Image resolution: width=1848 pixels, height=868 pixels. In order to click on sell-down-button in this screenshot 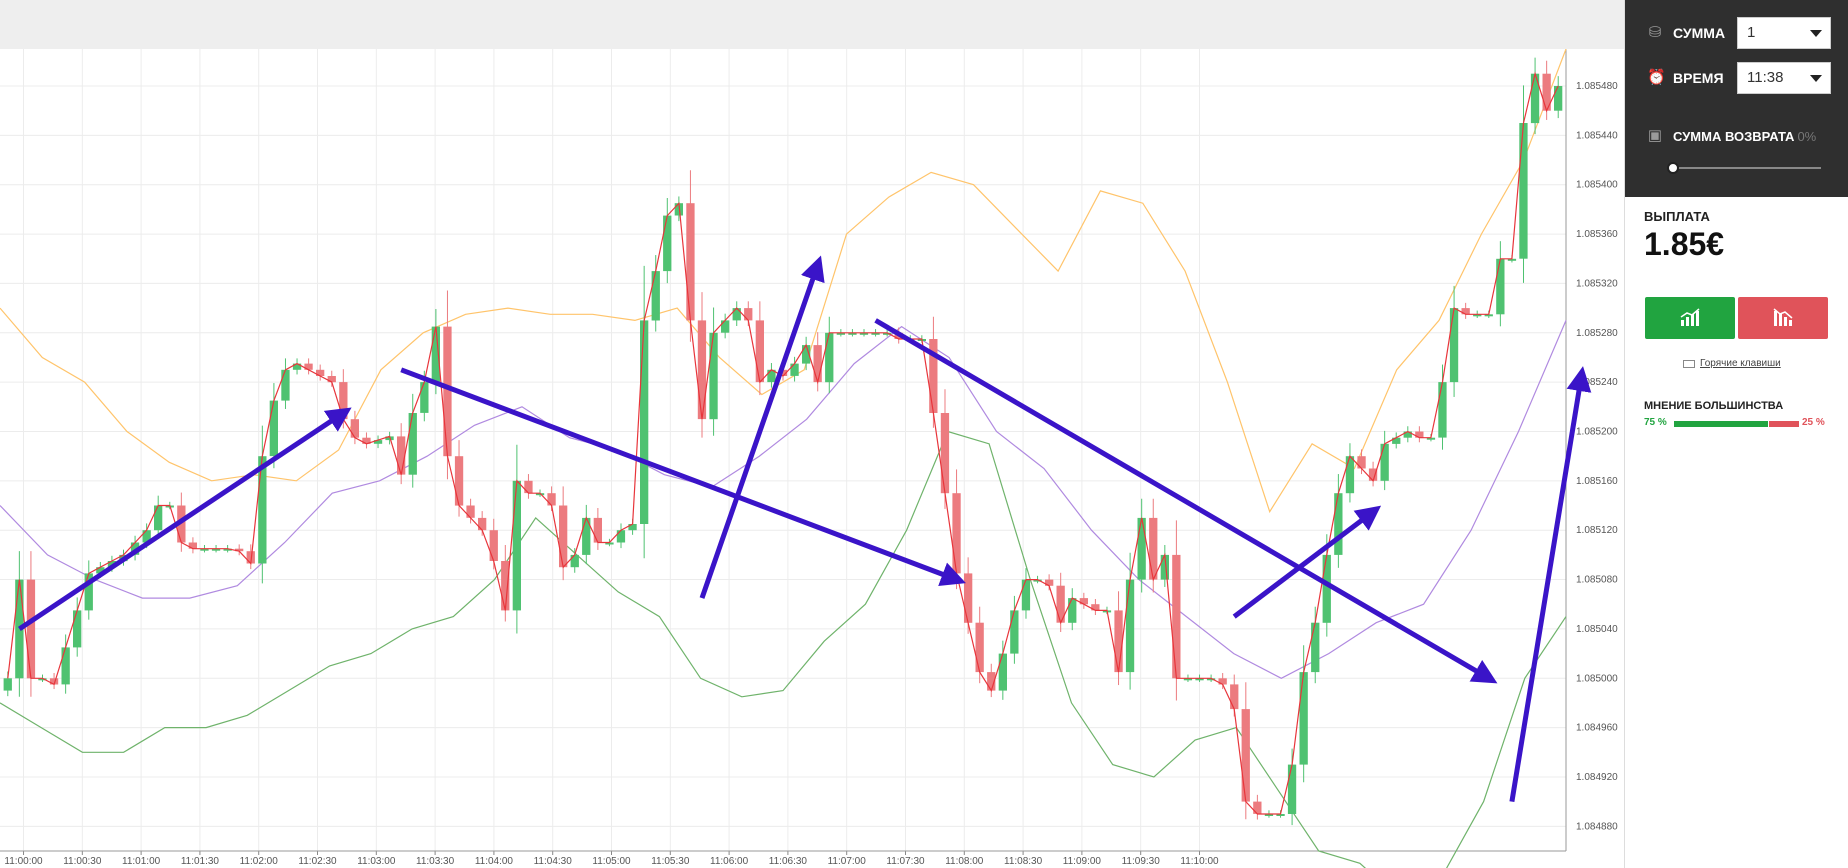, I will do `click(1783, 318)`.